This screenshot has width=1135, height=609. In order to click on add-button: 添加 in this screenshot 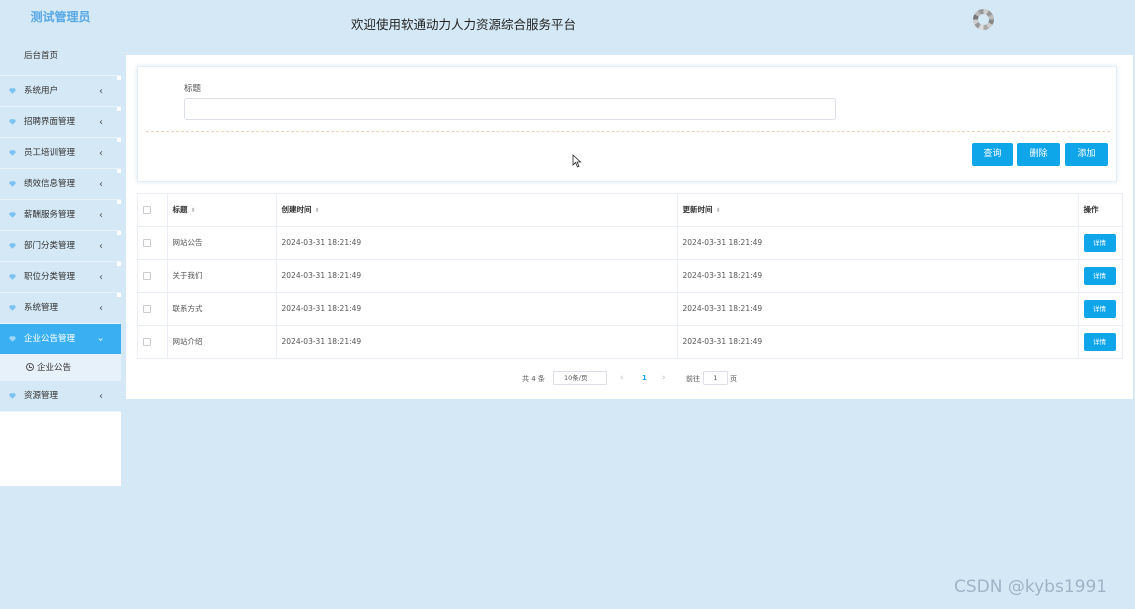, I will do `click(1086, 154)`.